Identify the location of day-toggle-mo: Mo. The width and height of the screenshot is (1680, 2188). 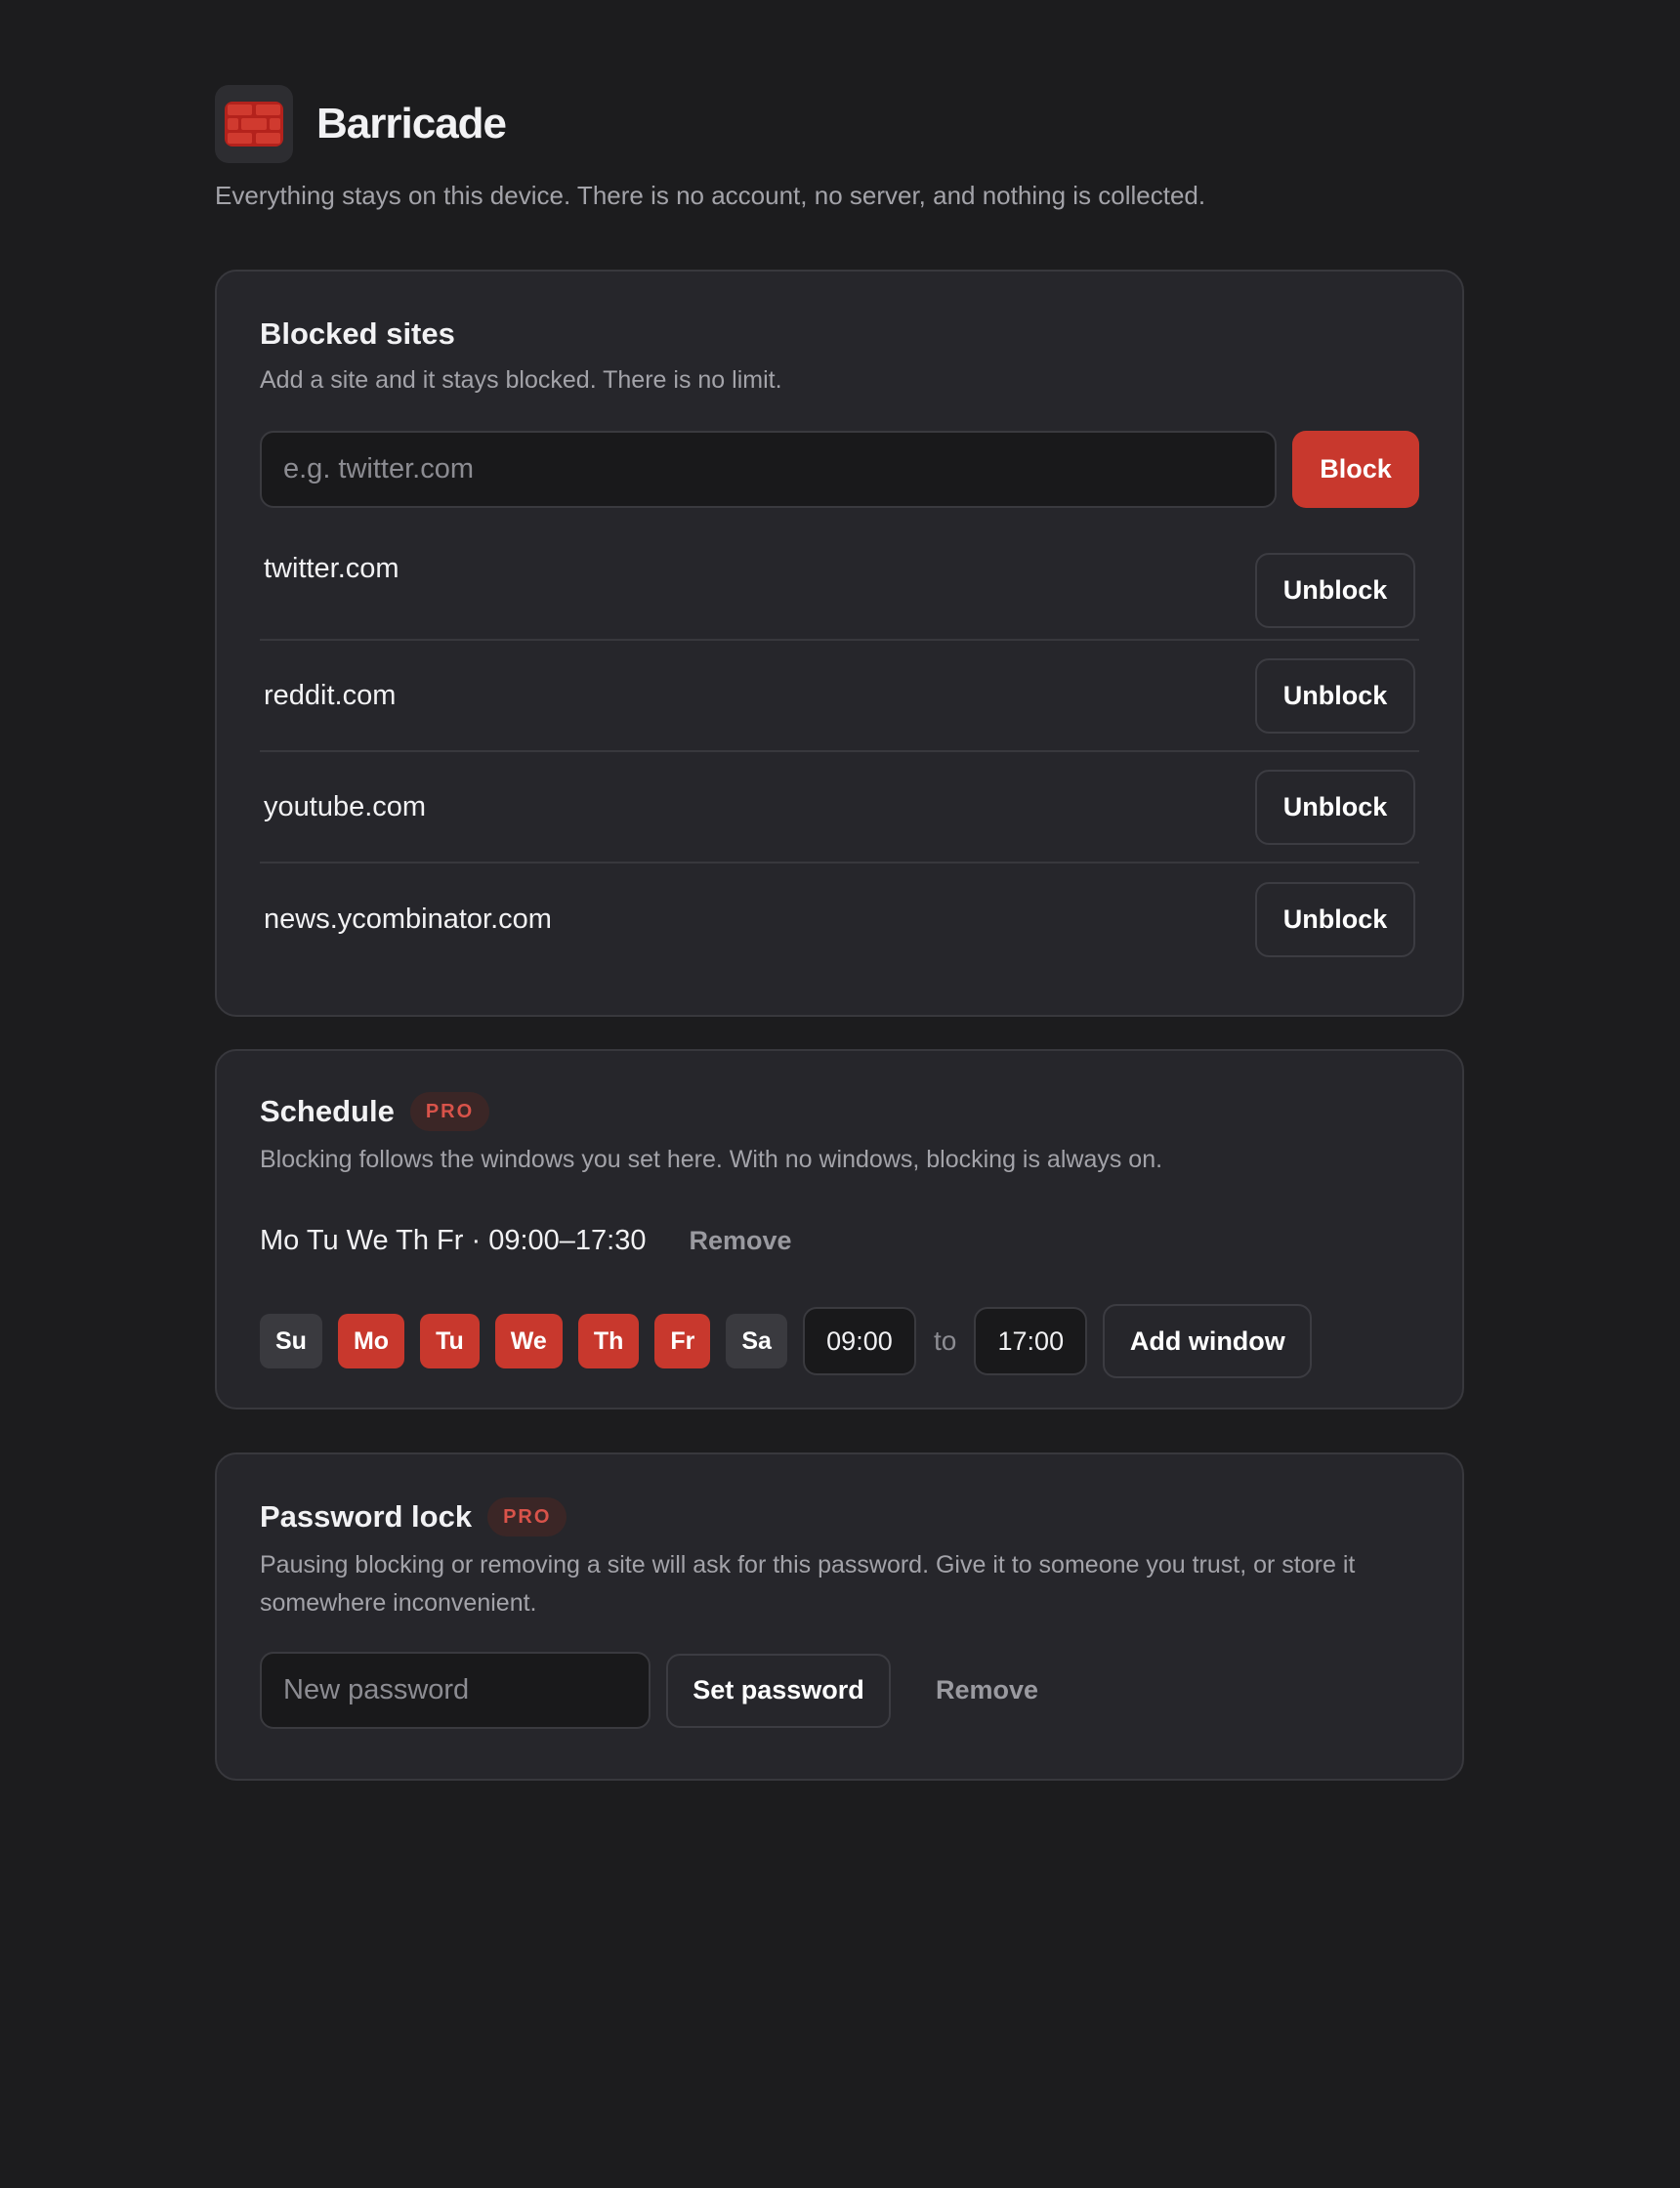
(371, 1341).